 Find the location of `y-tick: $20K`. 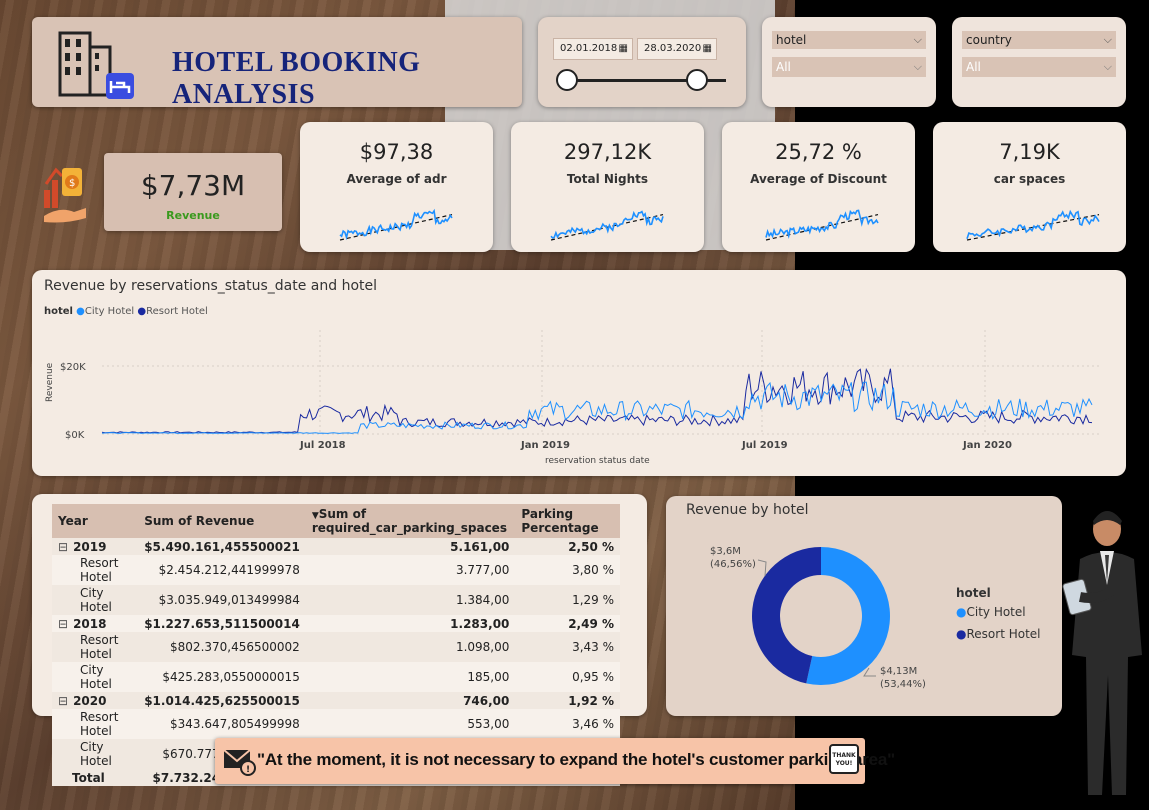

y-tick: $20K is located at coordinates (73, 367).